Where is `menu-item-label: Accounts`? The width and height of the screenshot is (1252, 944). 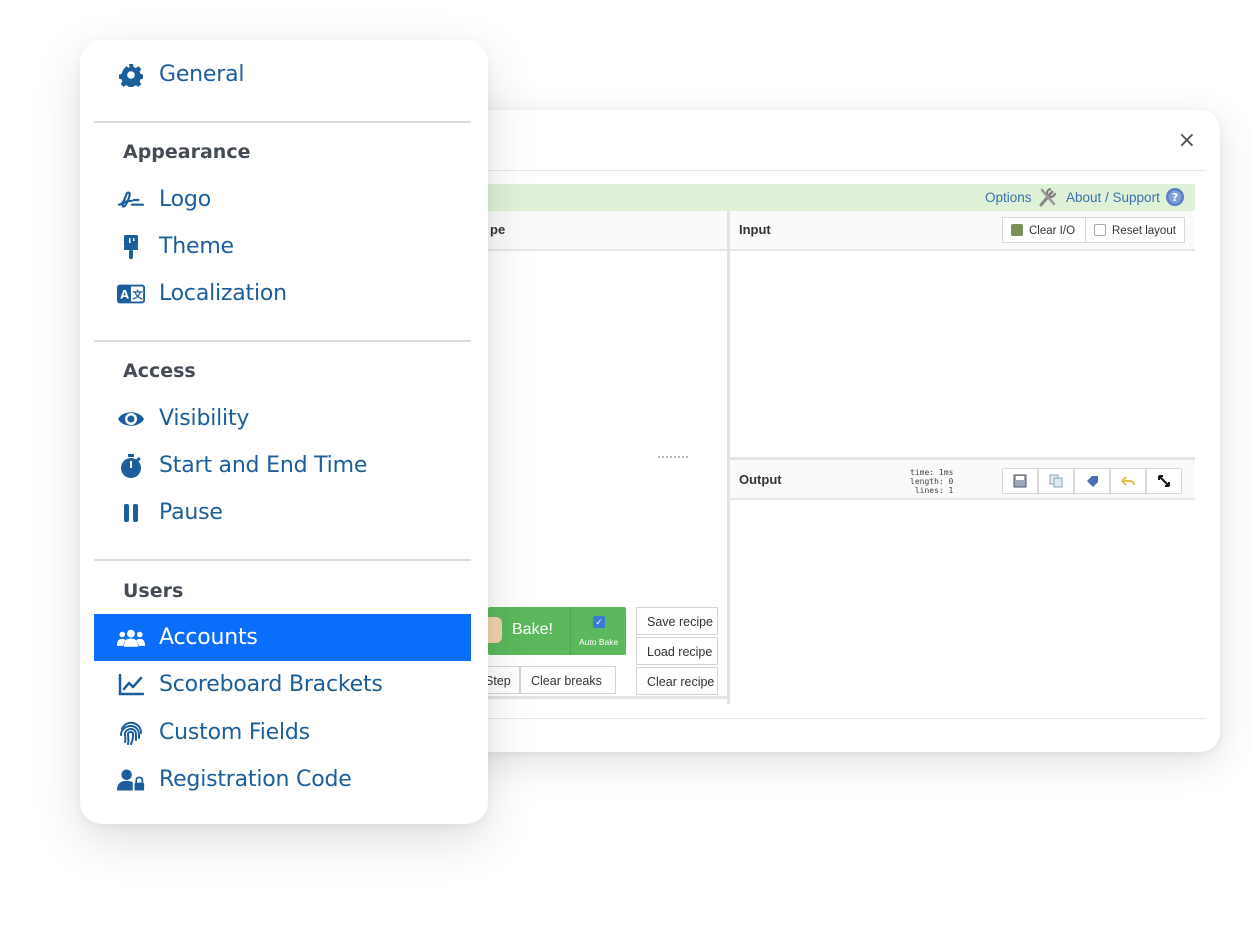 menu-item-label: Accounts is located at coordinates (208, 637).